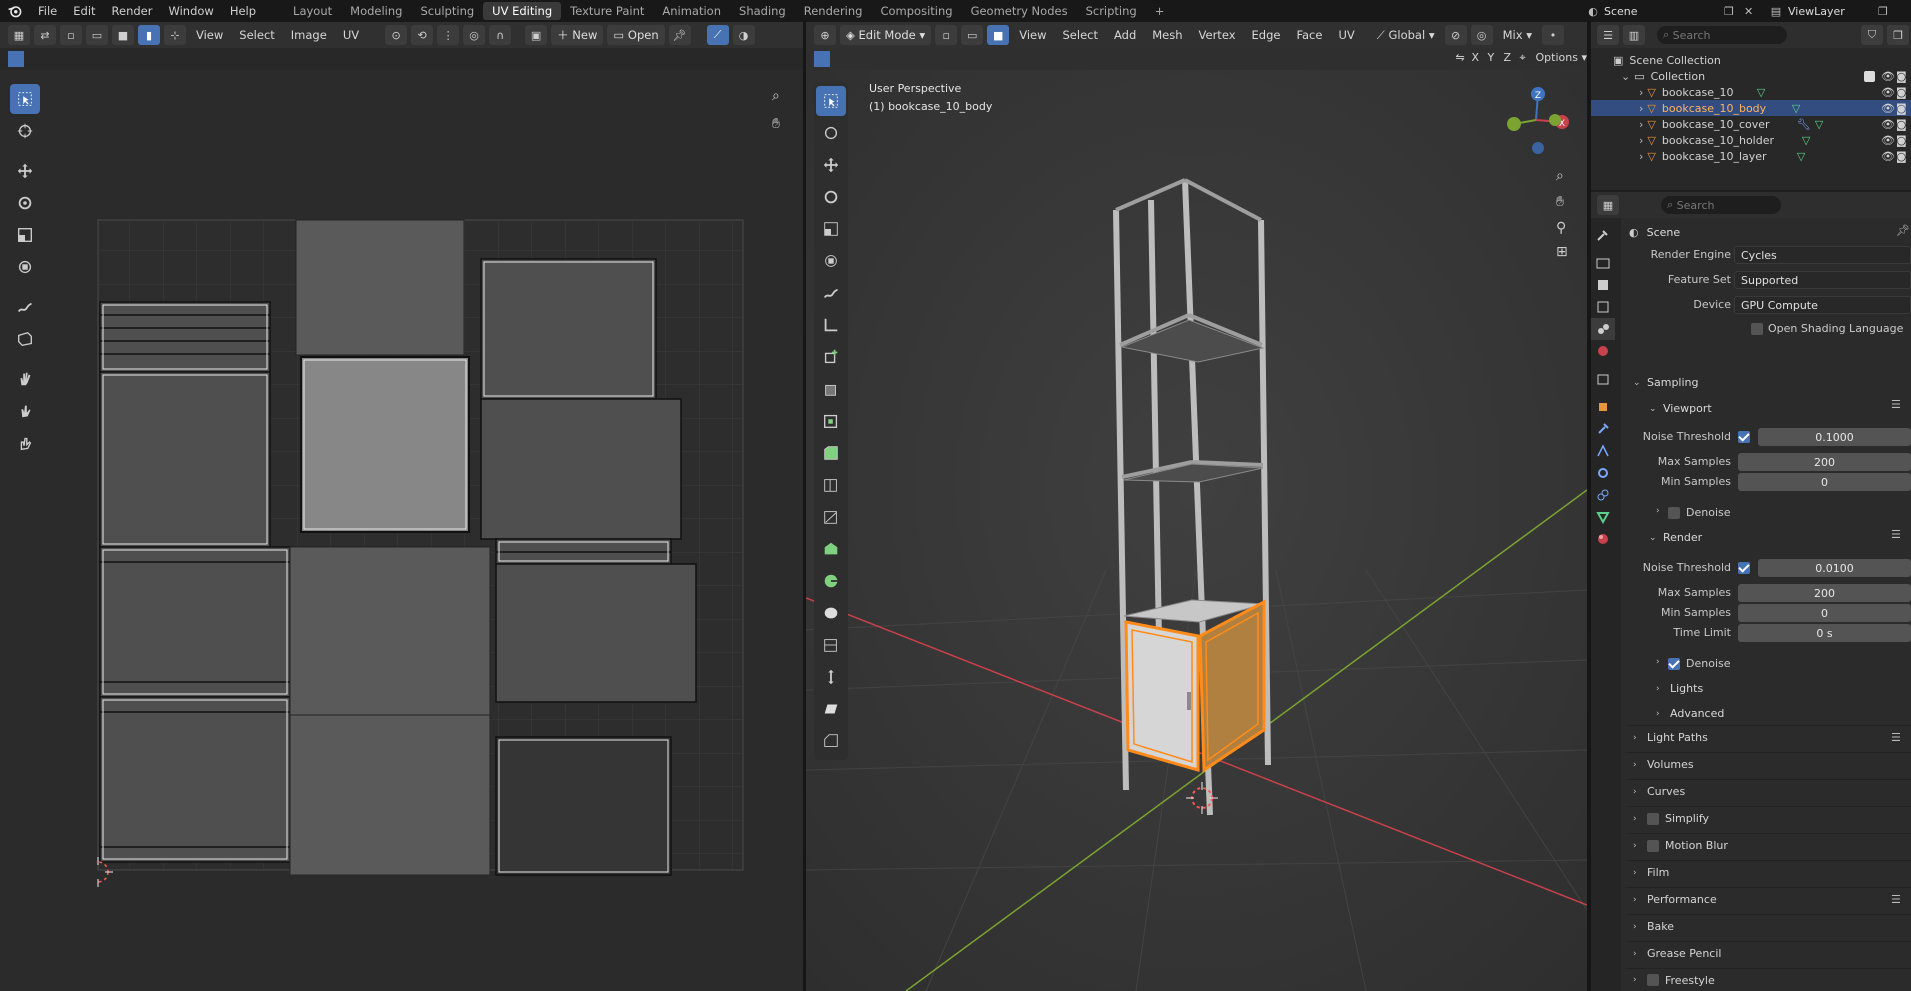 The width and height of the screenshot is (1911, 991). What do you see at coordinates (1603, 473) in the screenshot?
I see `physics-tab-icon` at bounding box center [1603, 473].